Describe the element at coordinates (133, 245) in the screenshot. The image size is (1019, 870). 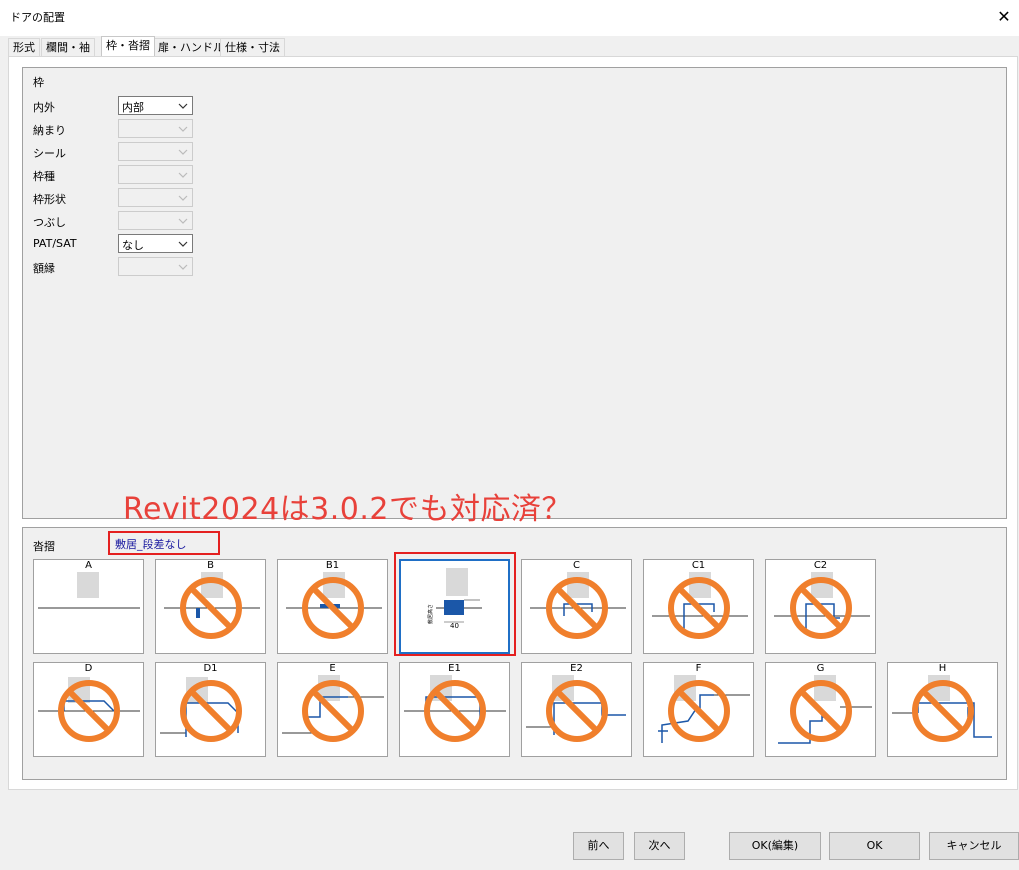
I see `select-value: なし` at that location.